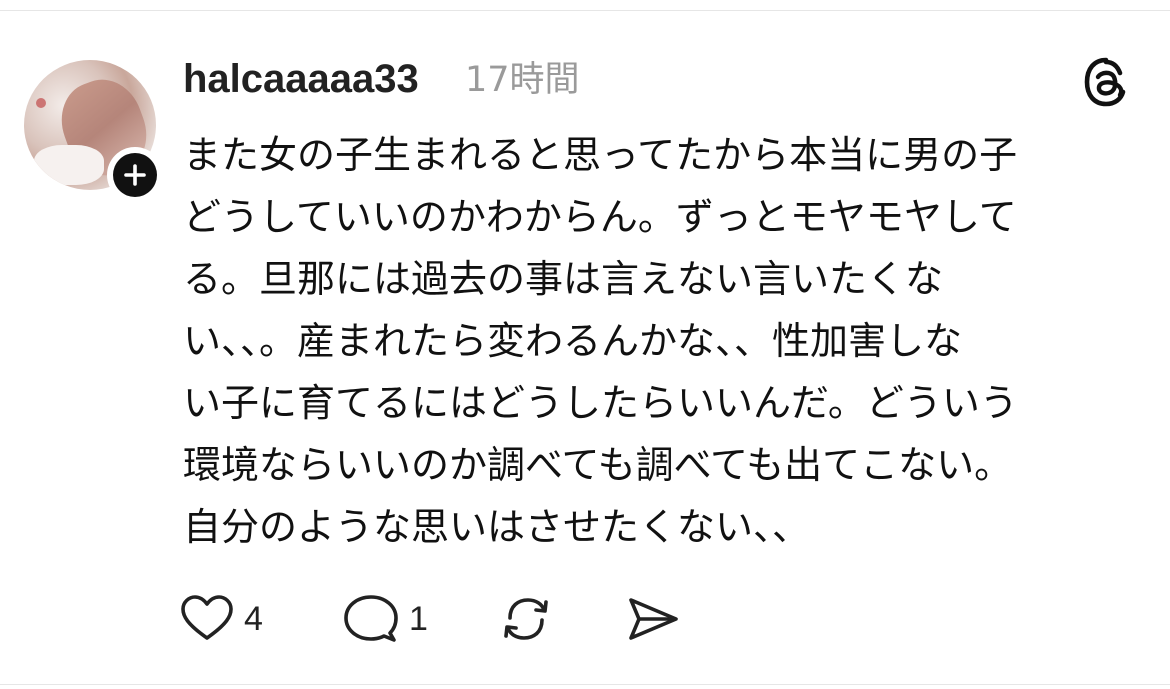 This screenshot has height=689, width=1170. What do you see at coordinates (207, 617) in the screenshot?
I see `heart-icon` at bounding box center [207, 617].